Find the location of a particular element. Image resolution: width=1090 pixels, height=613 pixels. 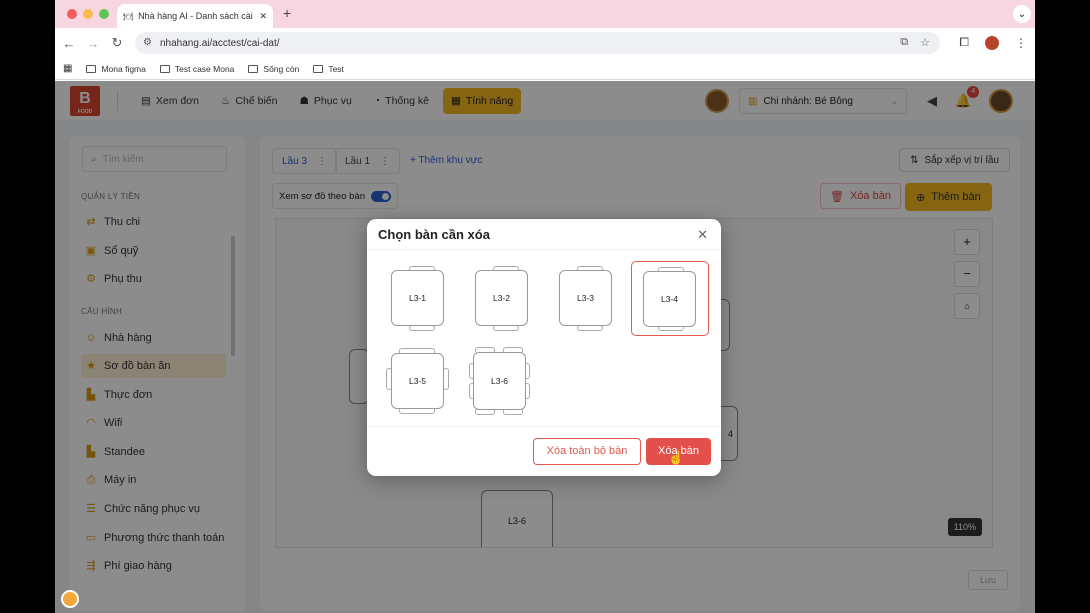

address-bar: ⚙ nhahang.ai/acctest/cai-dat/ ⧉ ☆ is located at coordinates (537, 43).